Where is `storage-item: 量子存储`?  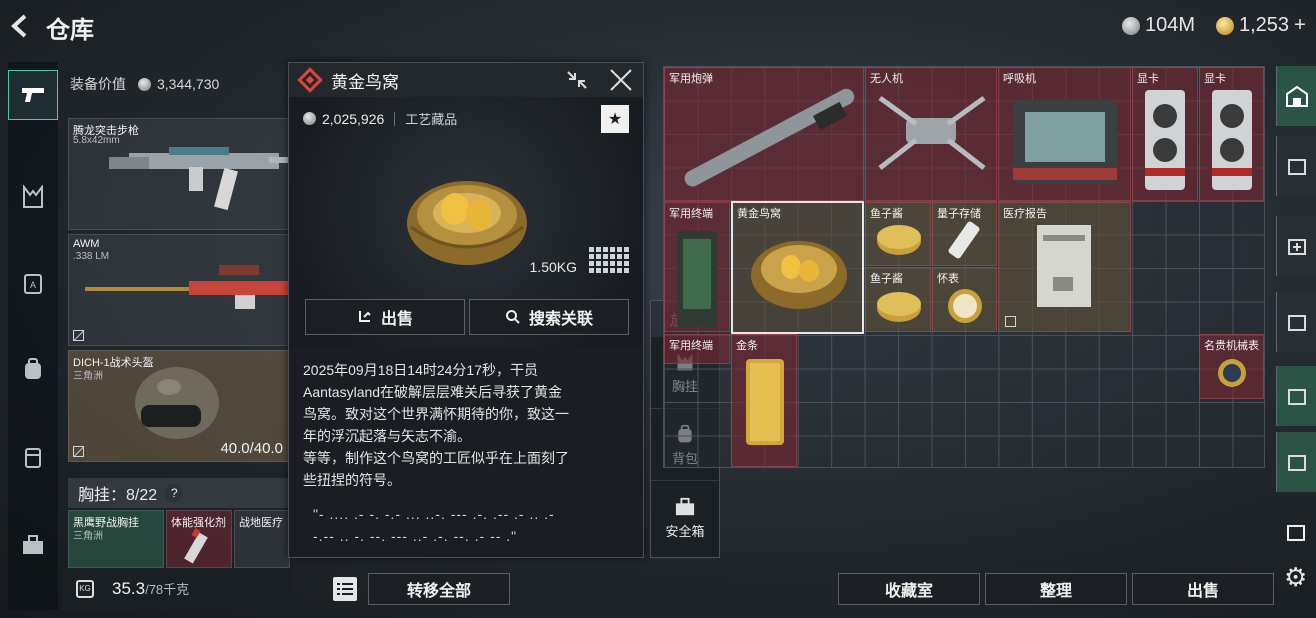 storage-item: 量子存储 is located at coordinates (964, 234).